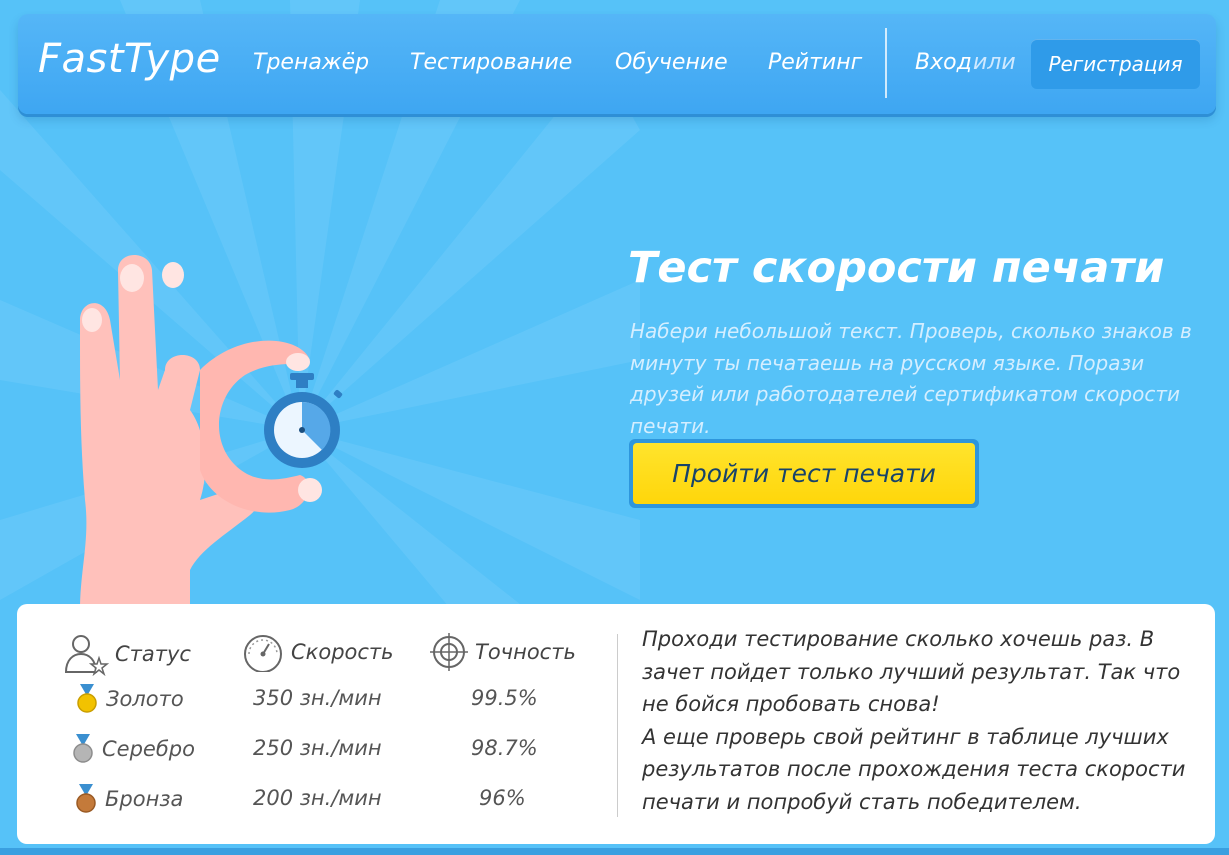 This screenshot has width=1229, height=855. I want to click on login-link: Вход, so click(943, 62).